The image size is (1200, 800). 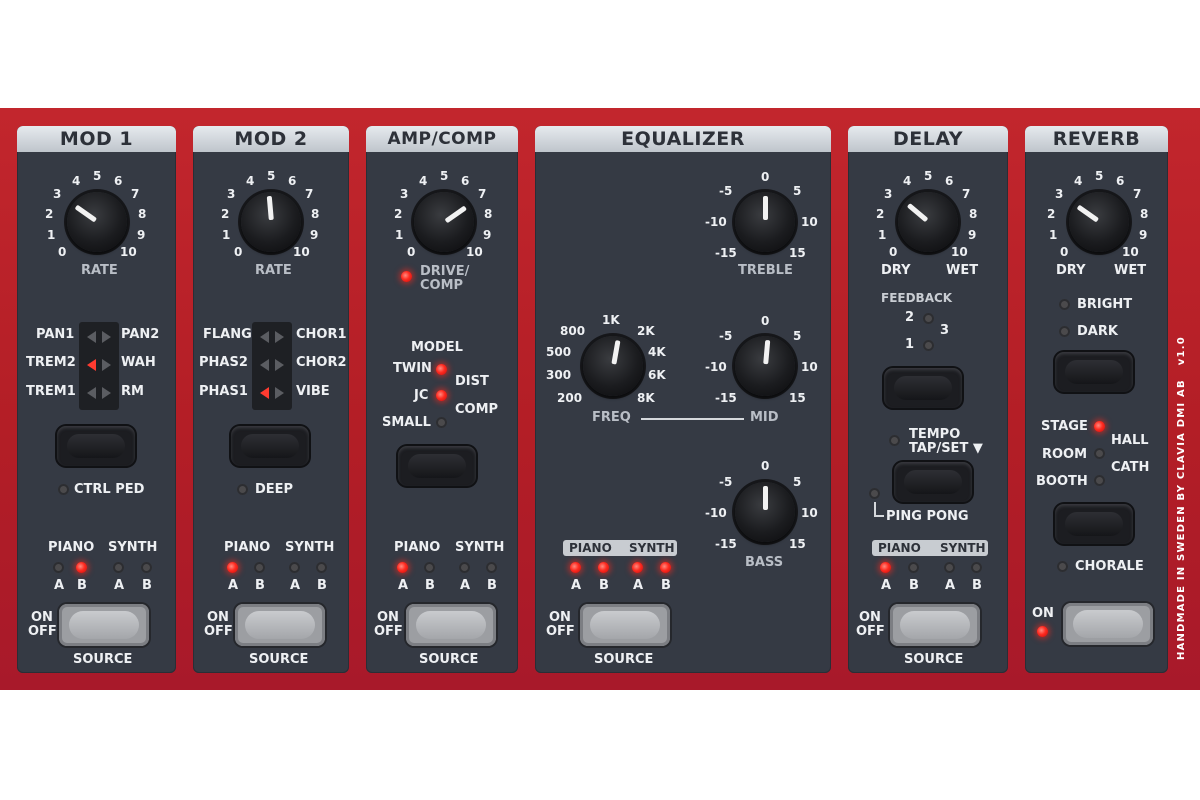 I want to click on amp-piano-a-led, so click(x=402, y=567).